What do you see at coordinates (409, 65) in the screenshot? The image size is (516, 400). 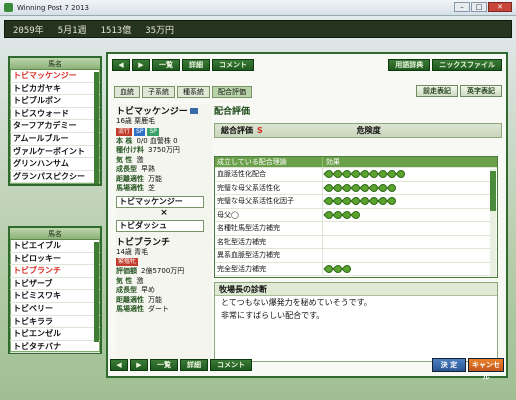 I see `dictionary-button: 用語辞典` at bounding box center [409, 65].